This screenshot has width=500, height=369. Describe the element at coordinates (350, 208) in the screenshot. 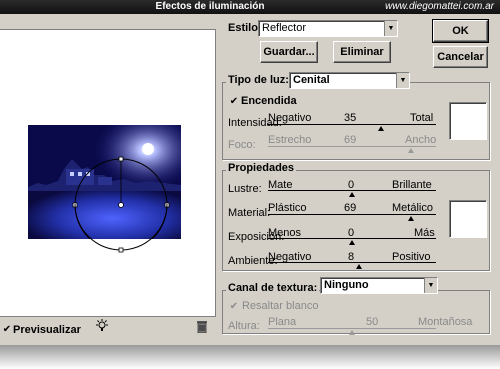

I see `material-value: 69` at that location.